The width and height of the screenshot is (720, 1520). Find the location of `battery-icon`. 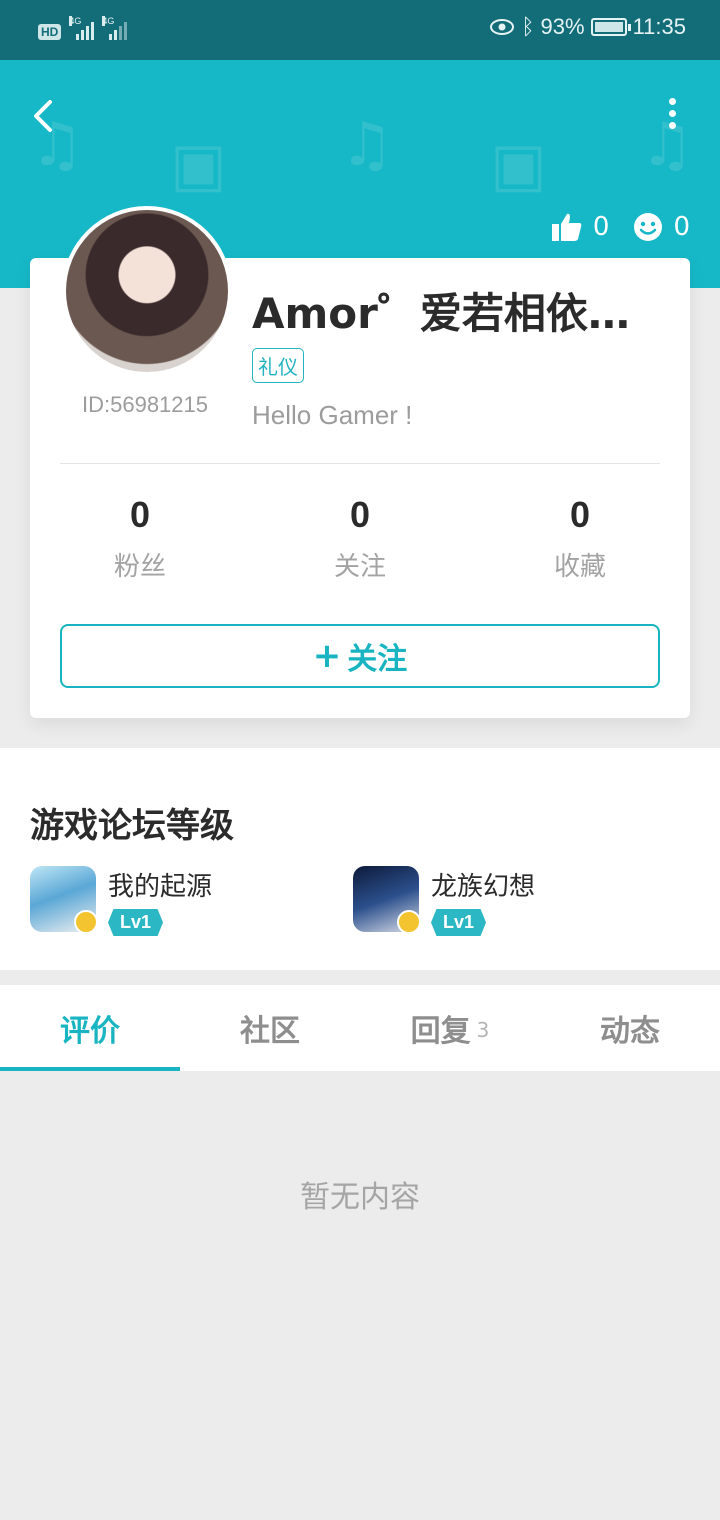

battery-icon is located at coordinates (610, 27).